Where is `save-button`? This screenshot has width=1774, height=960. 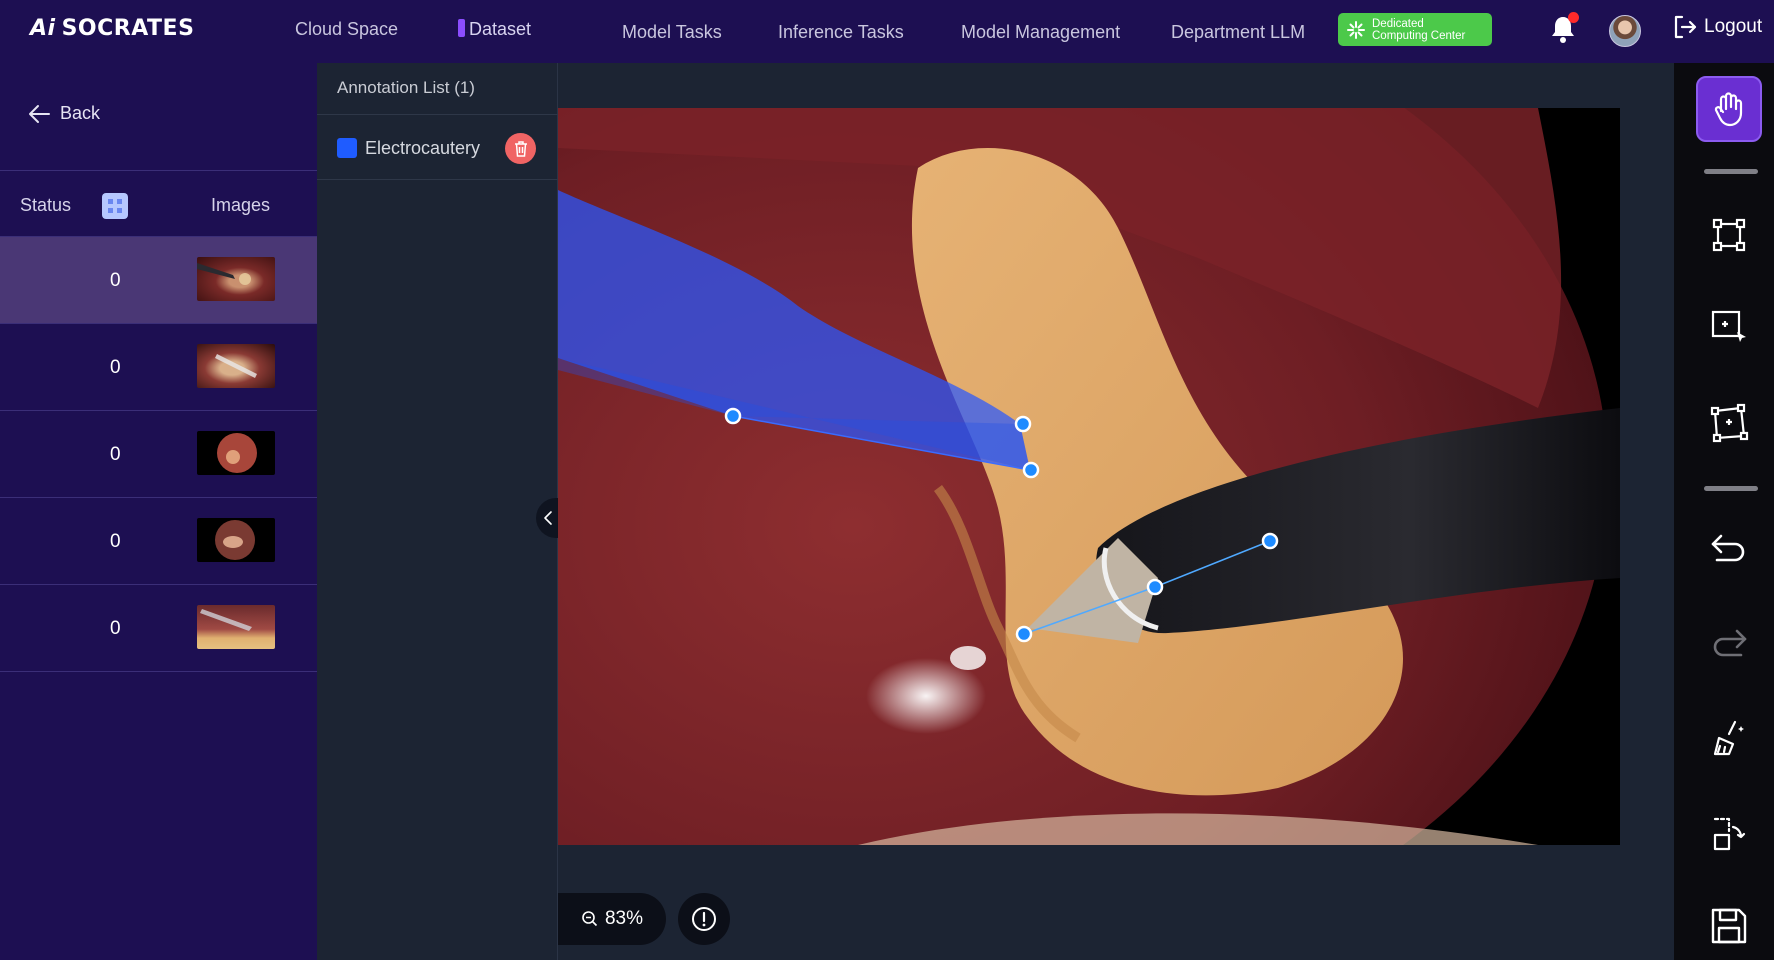
save-button is located at coordinates (1729, 926).